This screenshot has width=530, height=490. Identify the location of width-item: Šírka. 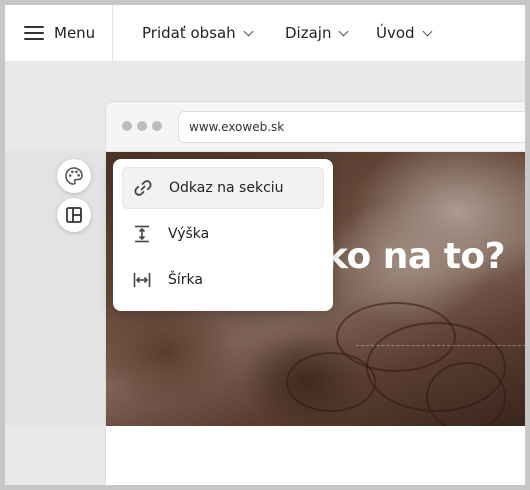
(223, 280).